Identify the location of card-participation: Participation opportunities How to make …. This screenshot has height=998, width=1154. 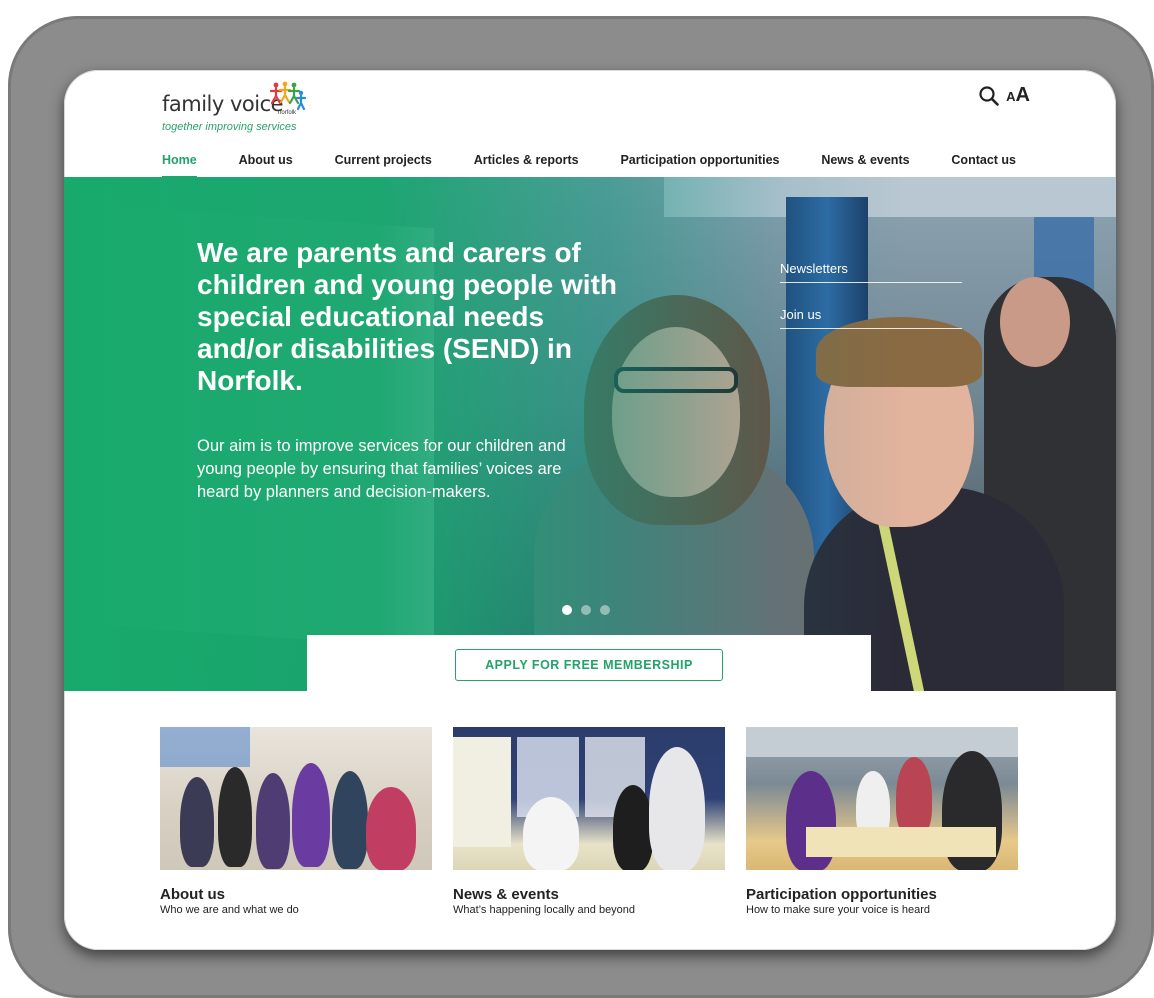
(882, 821).